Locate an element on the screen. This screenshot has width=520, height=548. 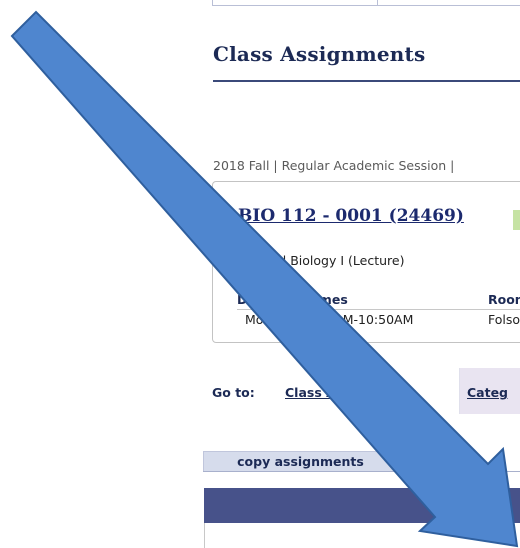
tab-class-assignments: Class Assignments is located at coordinates (367, 391).